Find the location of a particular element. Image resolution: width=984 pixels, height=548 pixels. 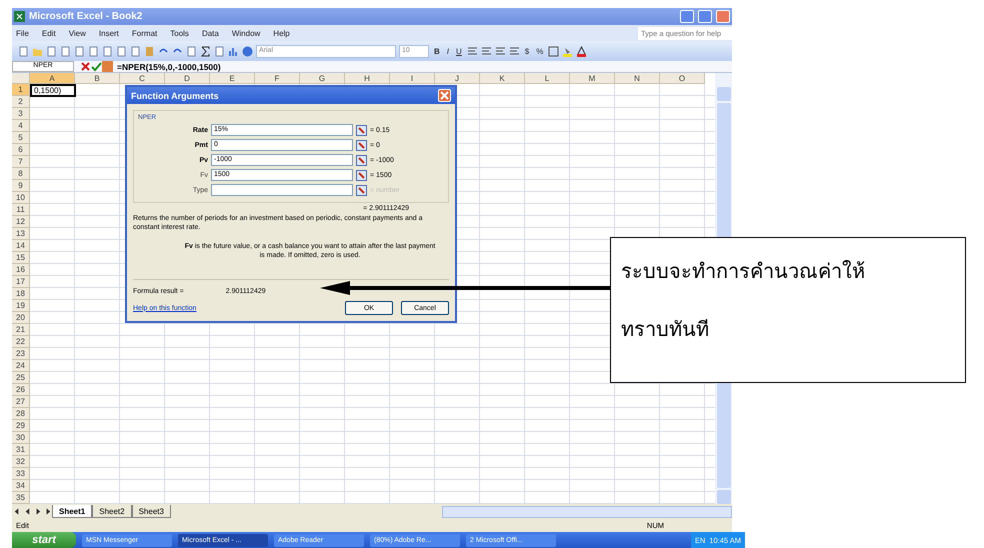

callout-text: ระบบจะทำการคำนวณค่าให้ is located at coordinates (743, 272).